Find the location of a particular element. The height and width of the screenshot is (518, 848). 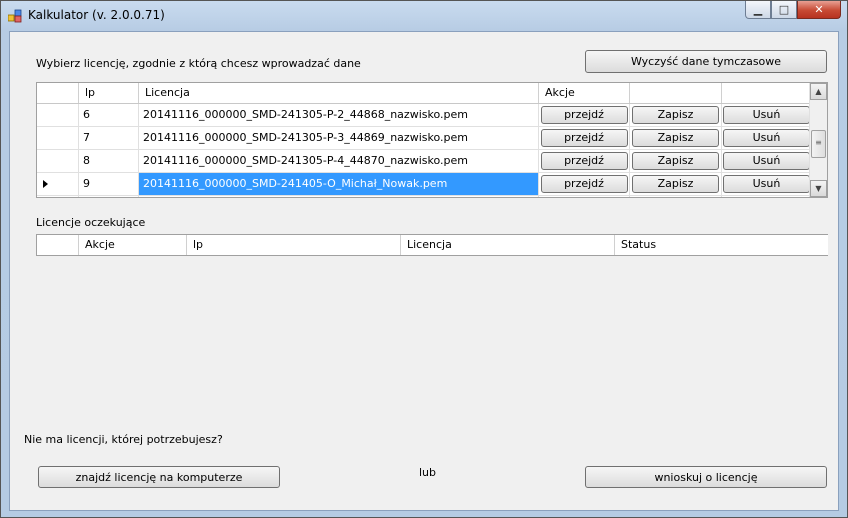

pending-licenses-grid: Akcje lp Licencja Status is located at coordinates (432, 245).